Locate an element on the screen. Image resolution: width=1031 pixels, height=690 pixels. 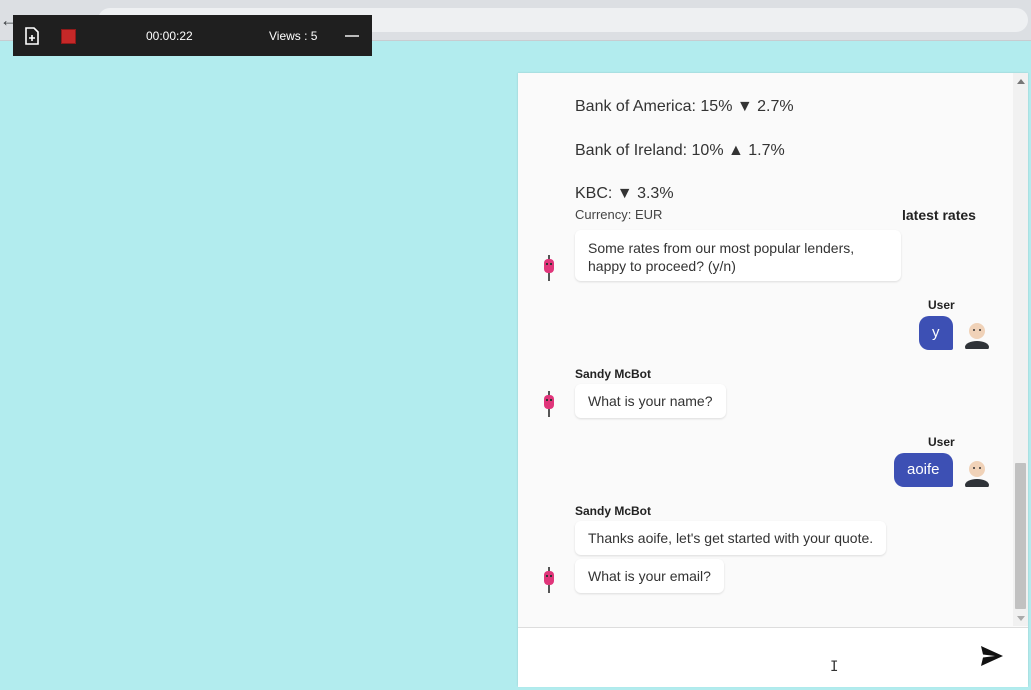
text-cursor-icon: I is located at coordinates (834, 667).